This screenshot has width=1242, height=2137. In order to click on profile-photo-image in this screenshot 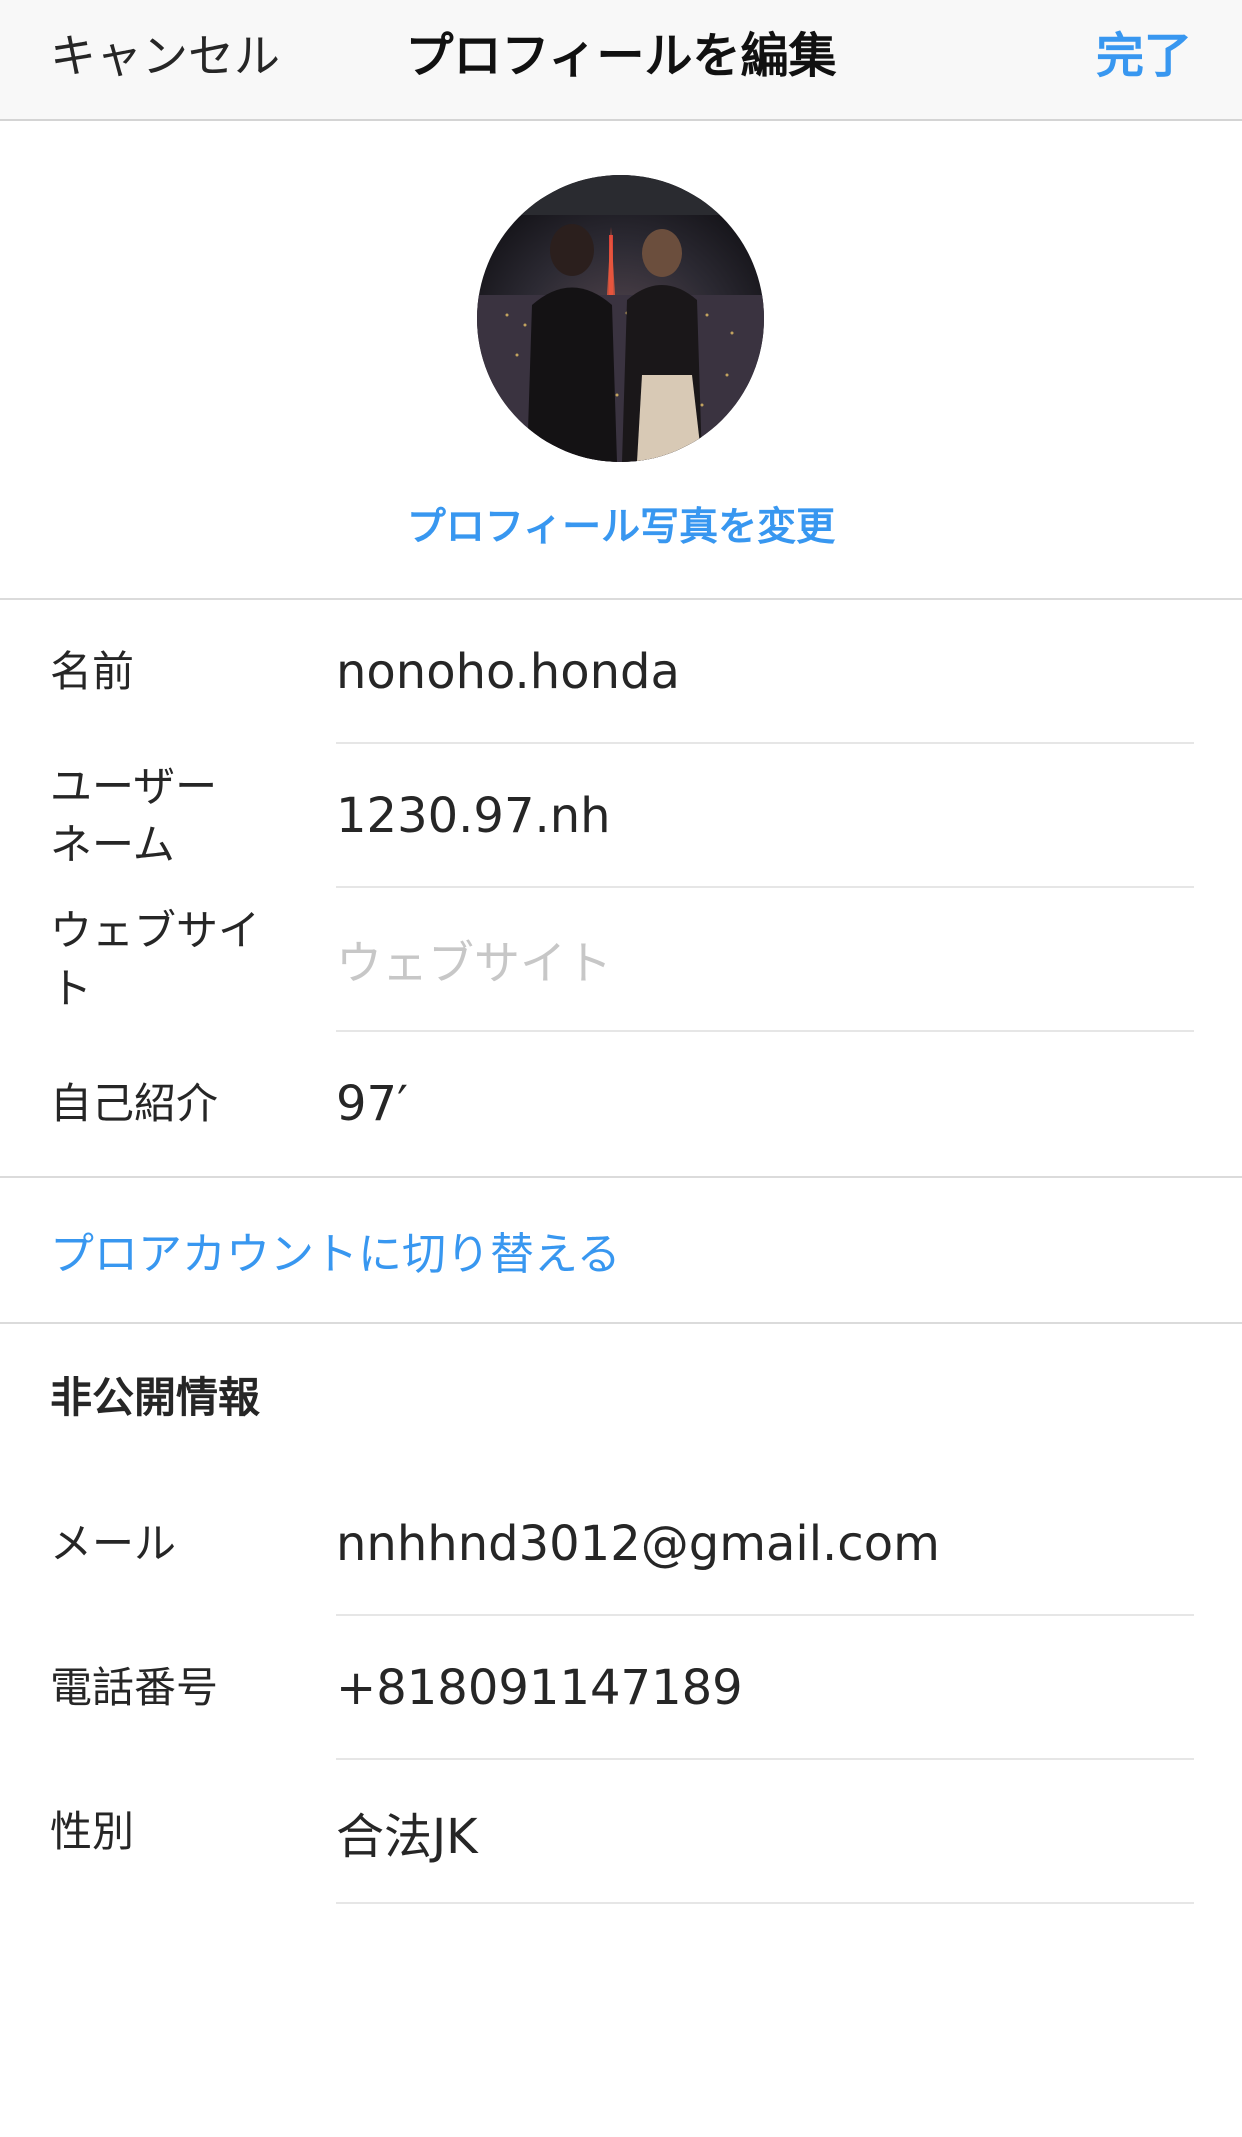, I will do `click(620, 318)`.